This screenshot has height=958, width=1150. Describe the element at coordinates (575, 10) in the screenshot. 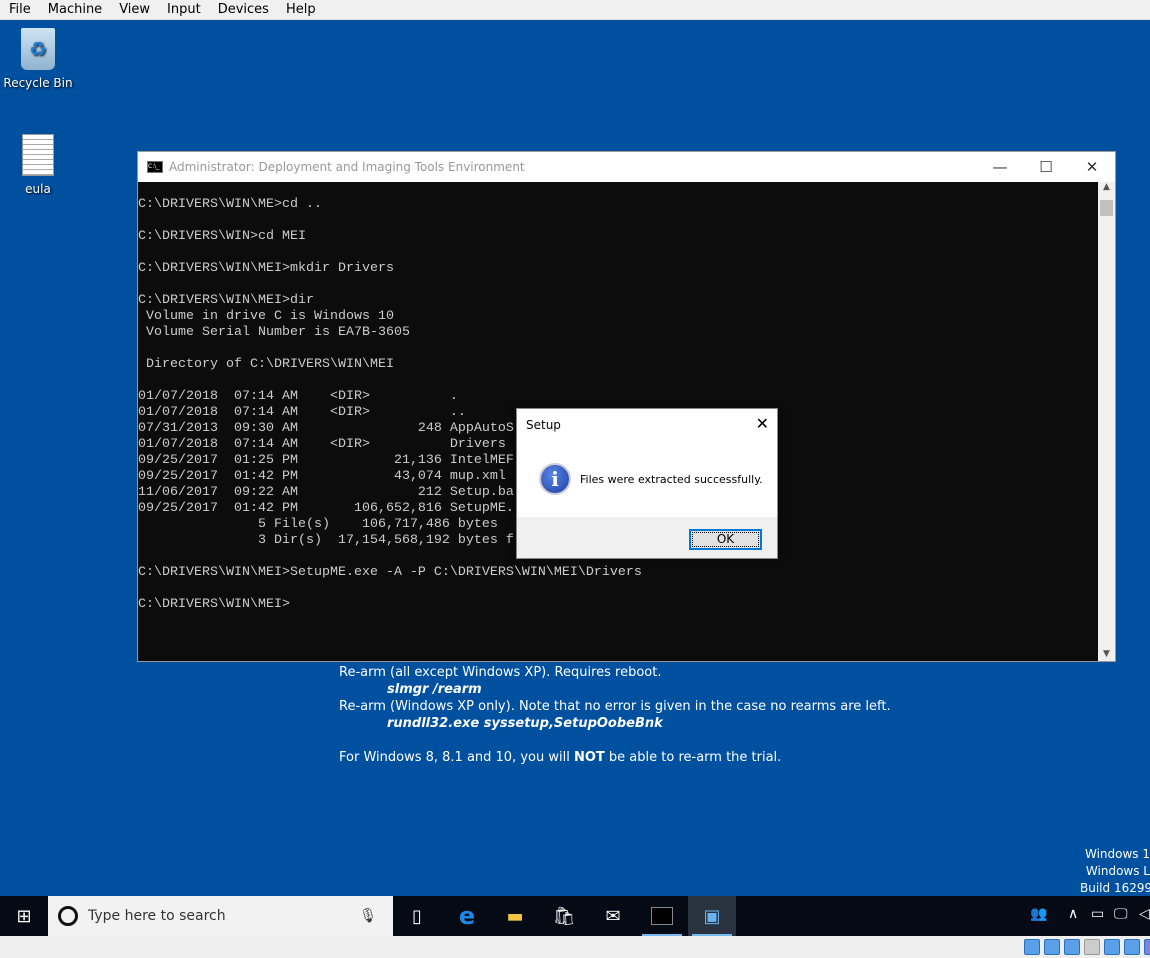

I see `vm-menubar: File Machine View Input Devices Help` at that location.